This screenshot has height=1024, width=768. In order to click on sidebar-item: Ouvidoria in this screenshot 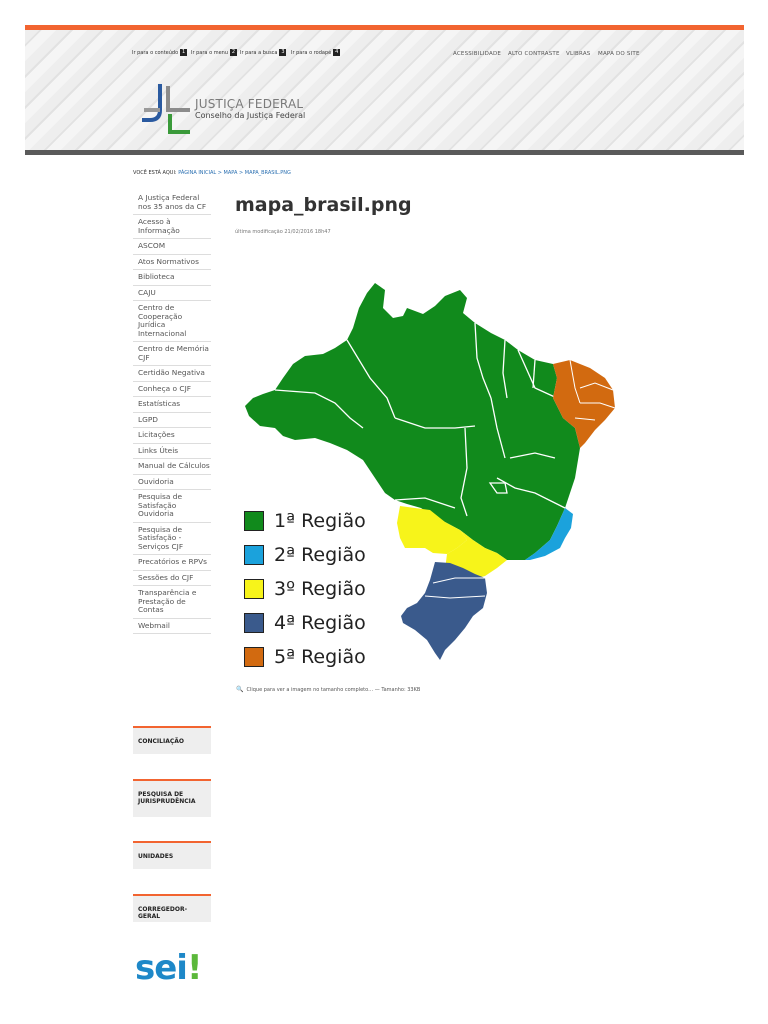, I will do `click(172, 482)`.